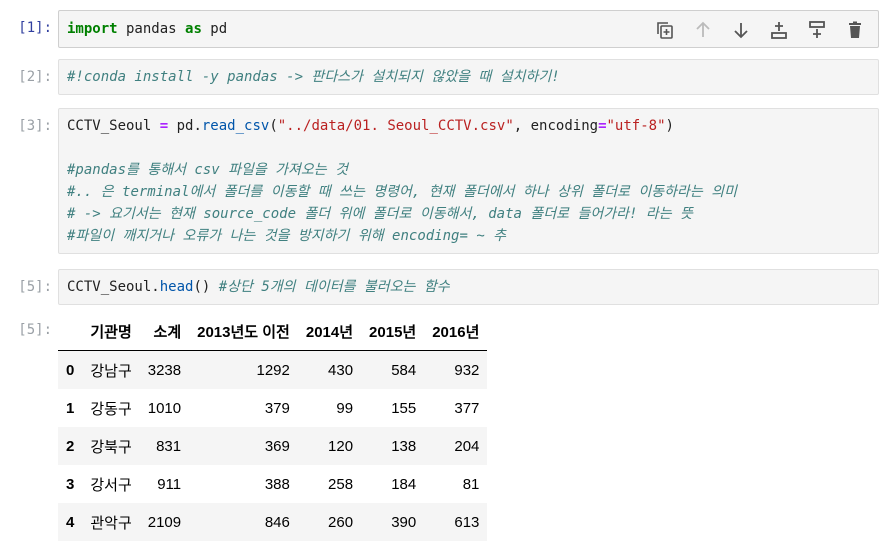 This screenshot has width=895, height=557. I want to click on code-cell-1: [1]: import pandas as pd, so click(447, 29).